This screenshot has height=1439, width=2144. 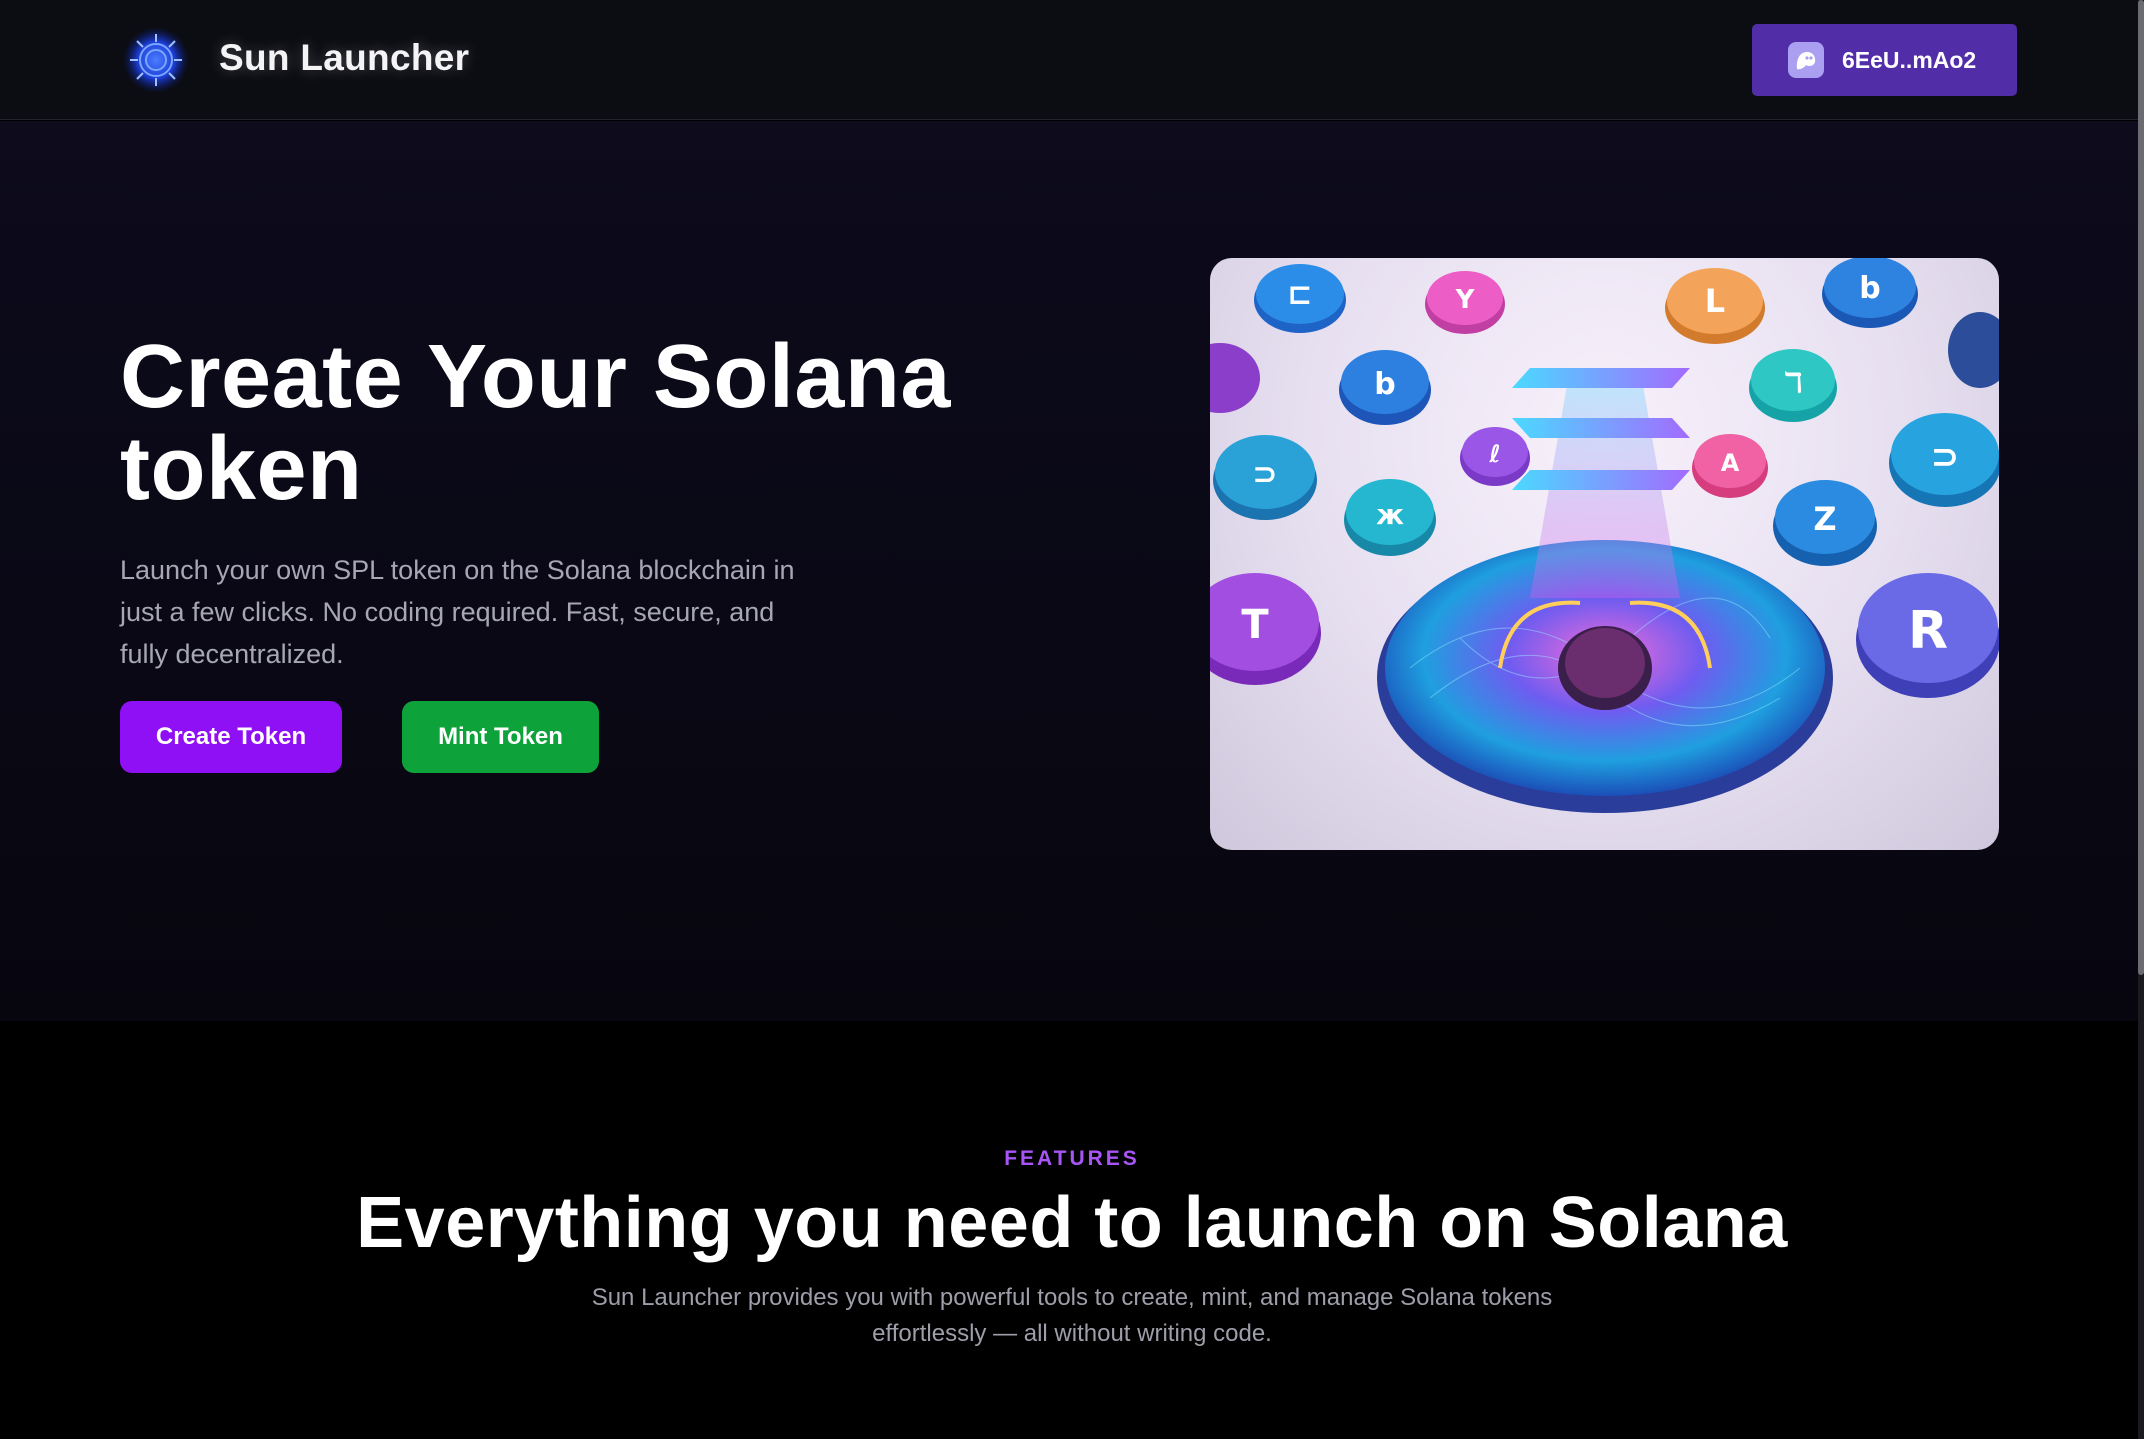 What do you see at coordinates (1792, 382) in the screenshot?
I see `svg-text: ℸ` at bounding box center [1792, 382].